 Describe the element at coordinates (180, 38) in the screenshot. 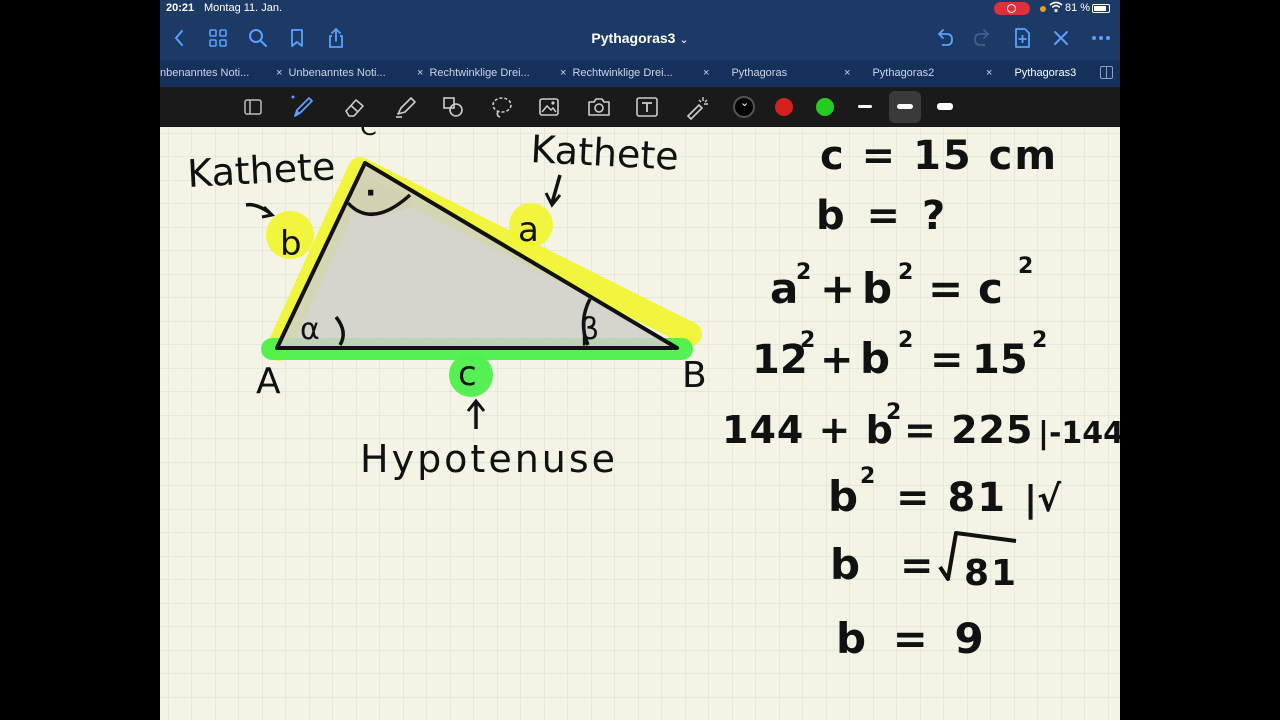

I see `back-icon` at that location.